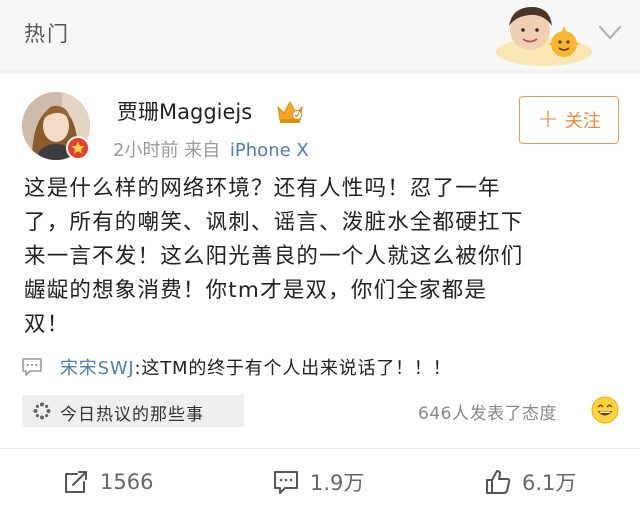 Image resolution: width=640 pixels, height=522 pixels. What do you see at coordinates (290, 111) in the screenshot?
I see `vip-crown-icon` at bounding box center [290, 111].